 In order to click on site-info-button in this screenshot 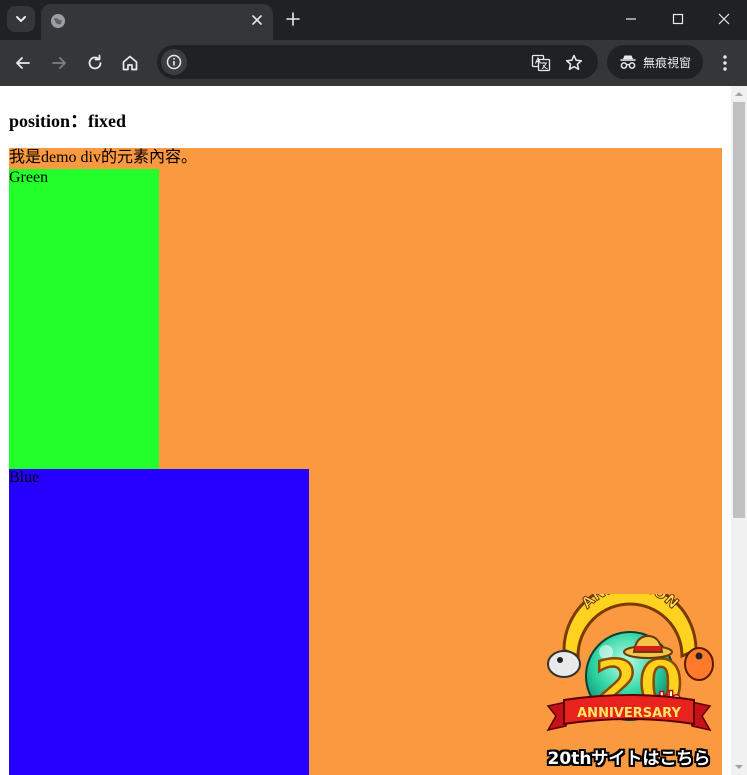, I will do `click(174, 62)`.